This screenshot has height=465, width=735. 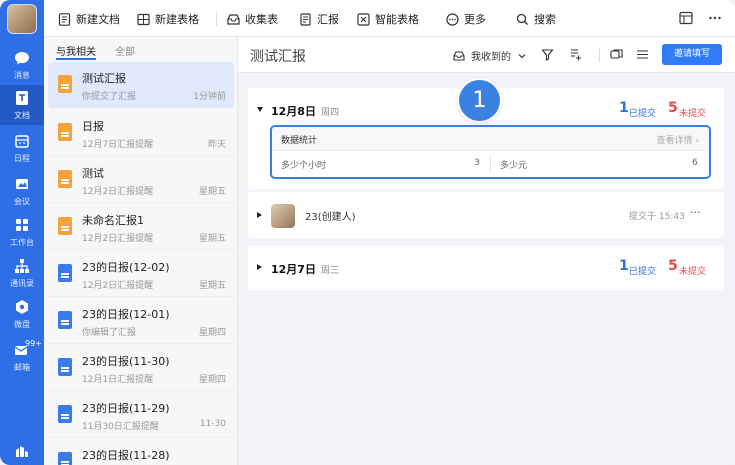 I want to click on step-marker-badge: 1, so click(x=479, y=100).